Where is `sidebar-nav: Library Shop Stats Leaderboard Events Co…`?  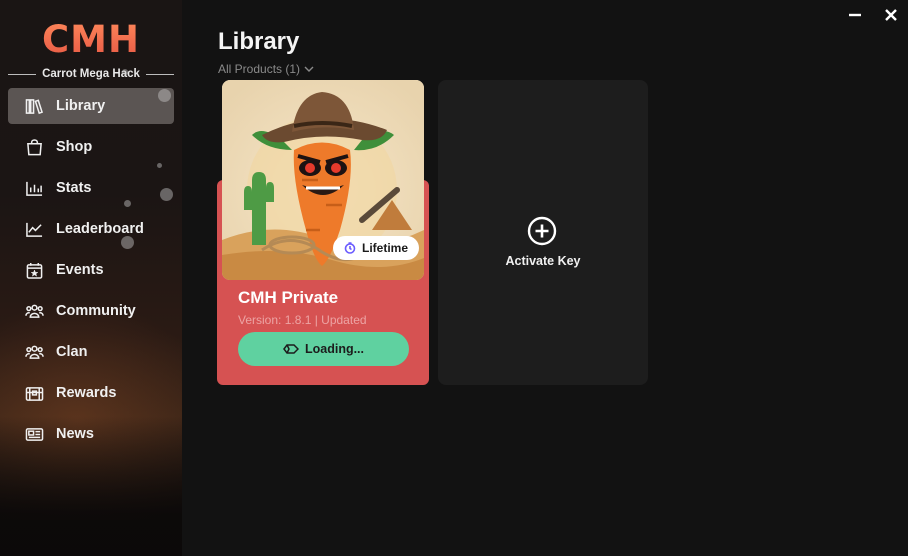 sidebar-nav: Library Shop Stats Leaderboard Events Co… is located at coordinates (91, 272).